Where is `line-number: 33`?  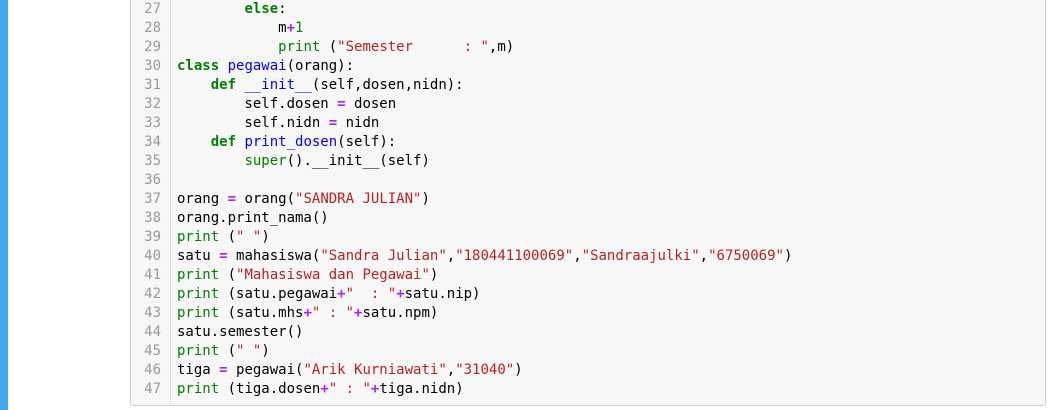 line-number: 33 is located at coordinates (152, 123).